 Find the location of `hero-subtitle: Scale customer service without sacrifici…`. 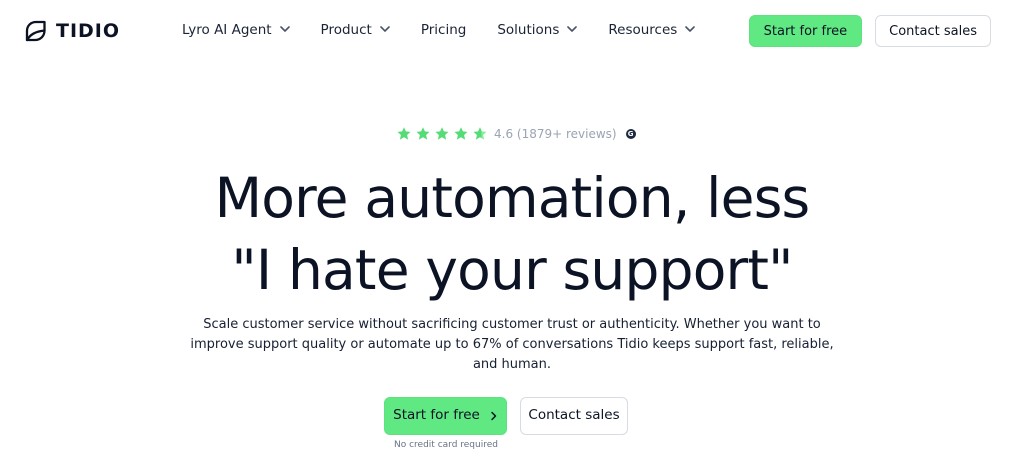

hero-subtitle: Scale customer service without sacrifici… is located at coordinates (512, 344).